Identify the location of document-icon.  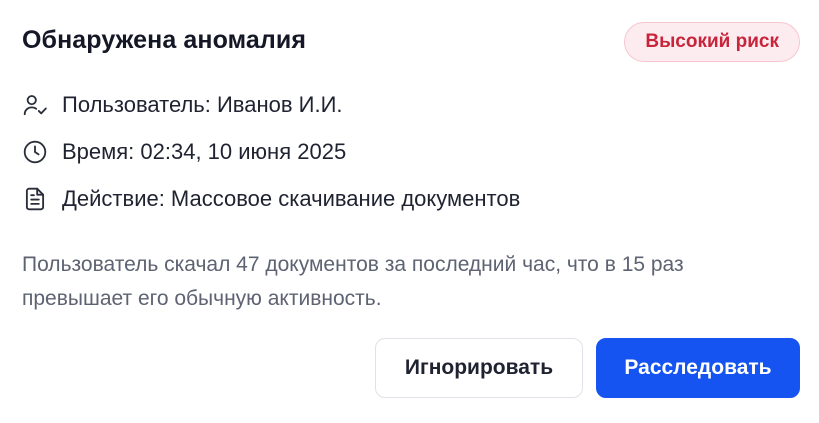
(35, 199).